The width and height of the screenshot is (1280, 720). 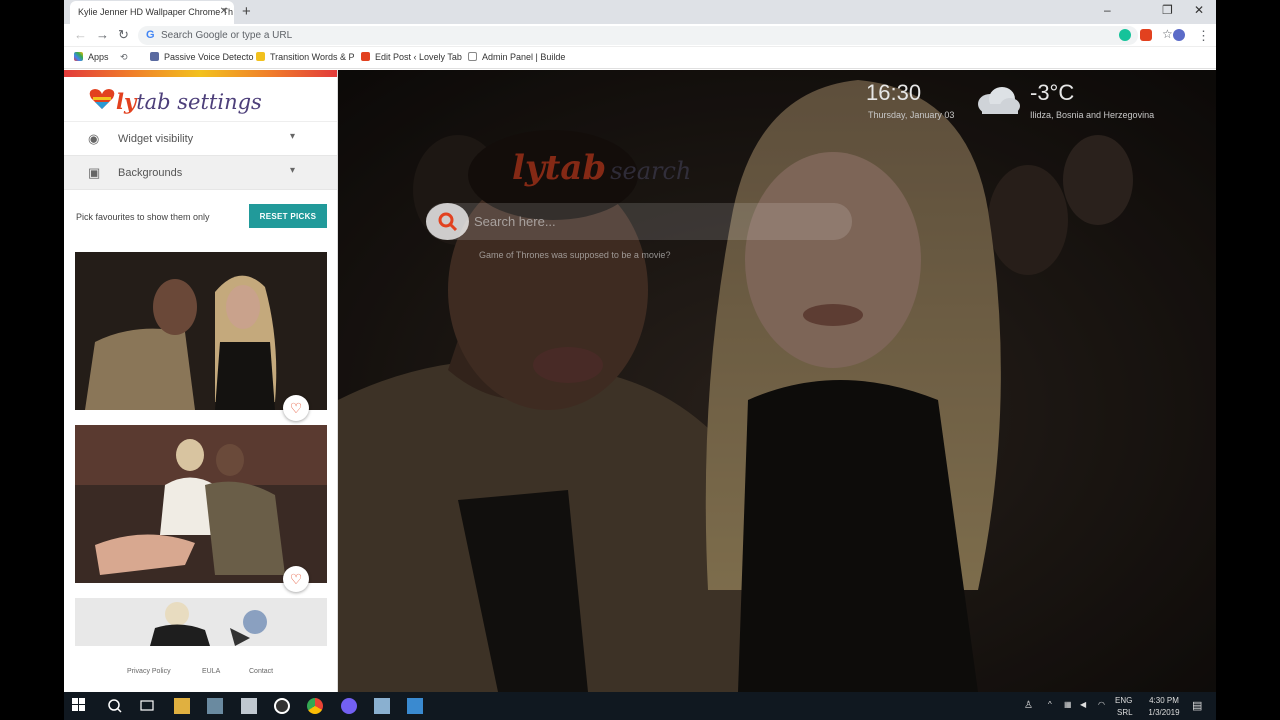 What do you see at coordinates (200, 139) in the screenshot?
I see `accordion-widget-visibility: ◉ Widget visibility ▾` at bounding box center [200, 139].